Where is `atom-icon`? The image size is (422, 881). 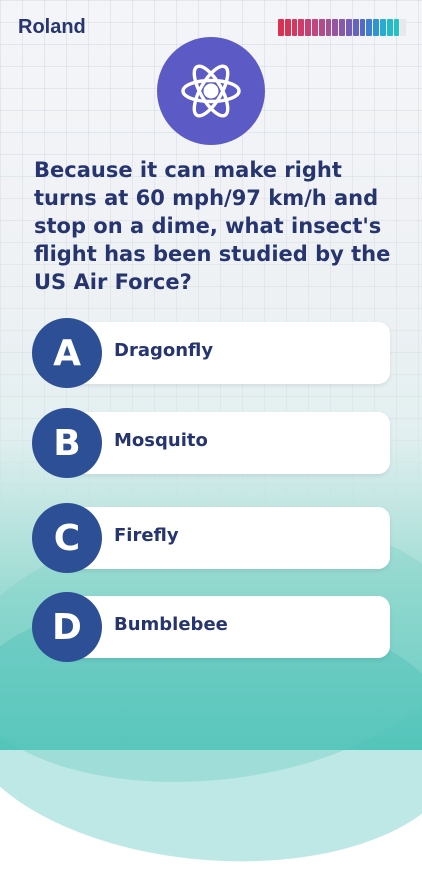
atom-icon is located at coordinates (211, 91).